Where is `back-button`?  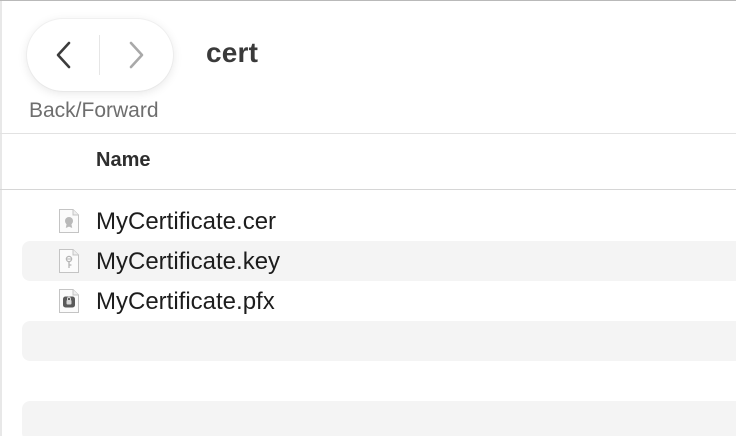 back-button is located at coordinates (64, 55).